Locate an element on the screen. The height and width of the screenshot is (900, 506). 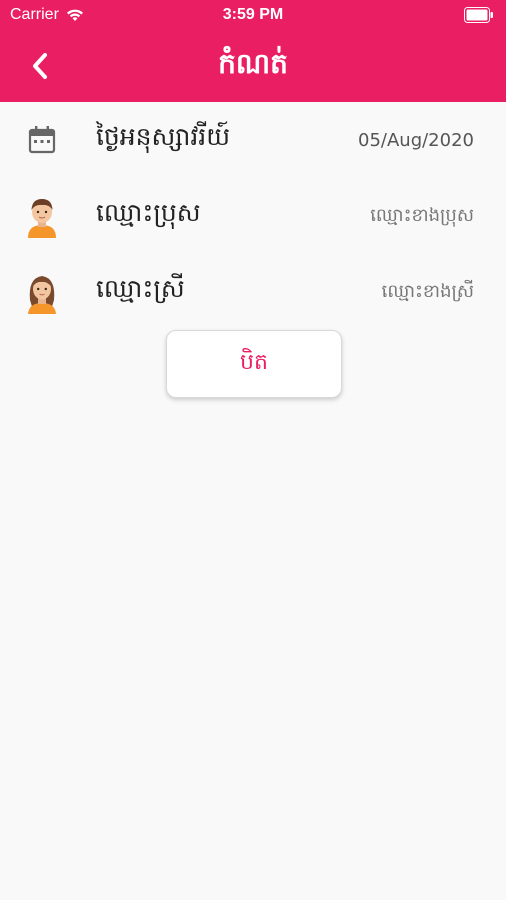
app-header: Carrier 3:59 PM កំណត់ is located at coordinates (253, 51).